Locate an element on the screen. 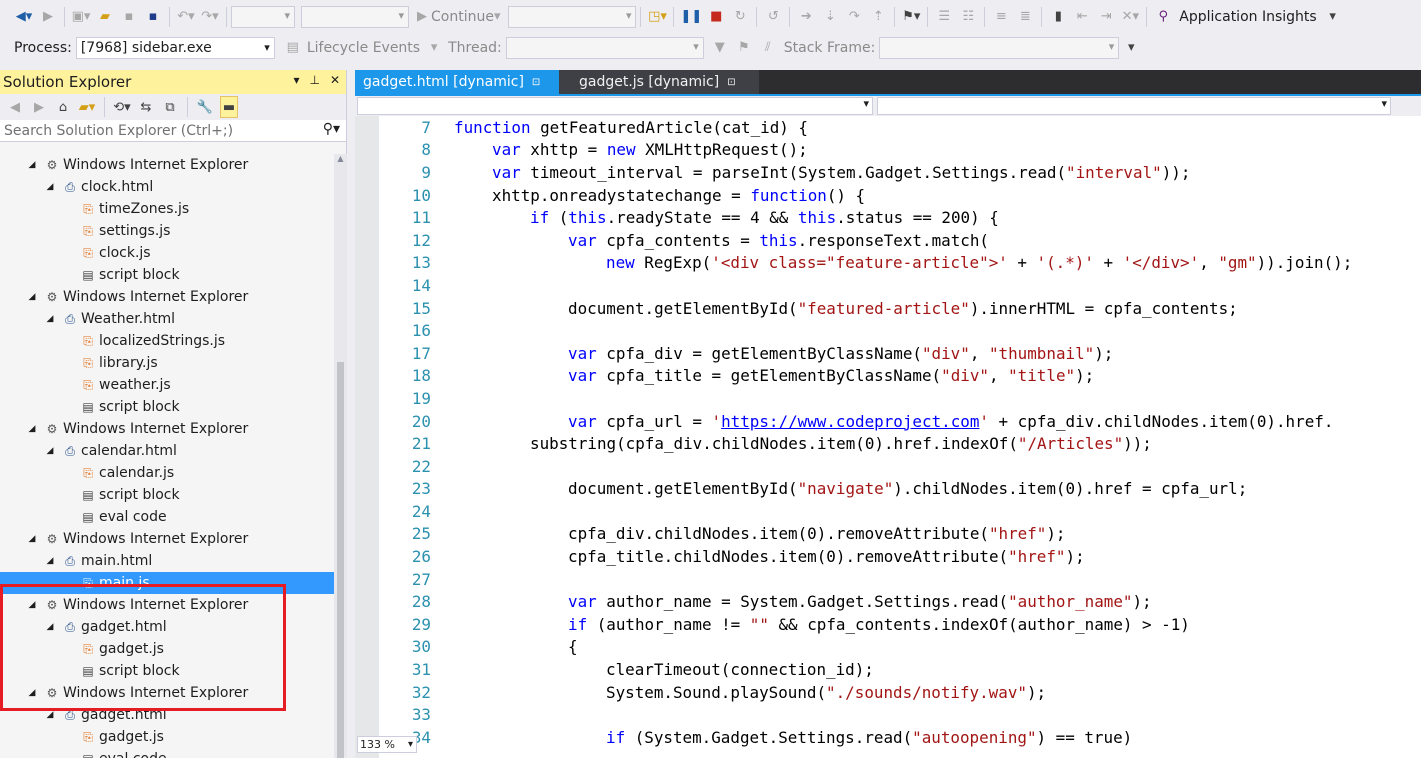 The image size is (1421, 758). zoom-dropdown: 133 % is located at coordinates (387, 744).